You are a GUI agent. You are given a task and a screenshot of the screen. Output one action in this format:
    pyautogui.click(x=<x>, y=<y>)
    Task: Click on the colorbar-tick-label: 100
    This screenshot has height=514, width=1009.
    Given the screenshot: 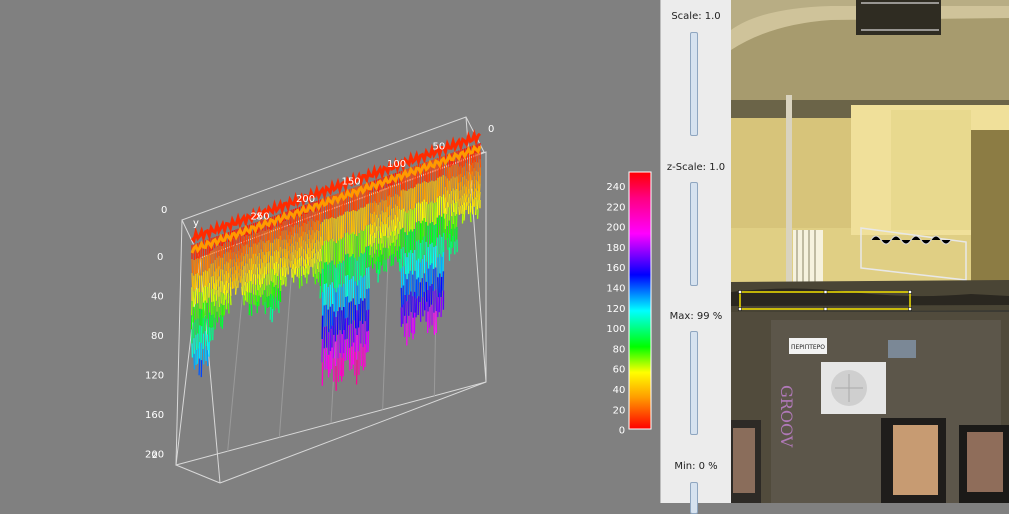 What is the action you would take?
    pyautogui.click(x=615, y=329)
    